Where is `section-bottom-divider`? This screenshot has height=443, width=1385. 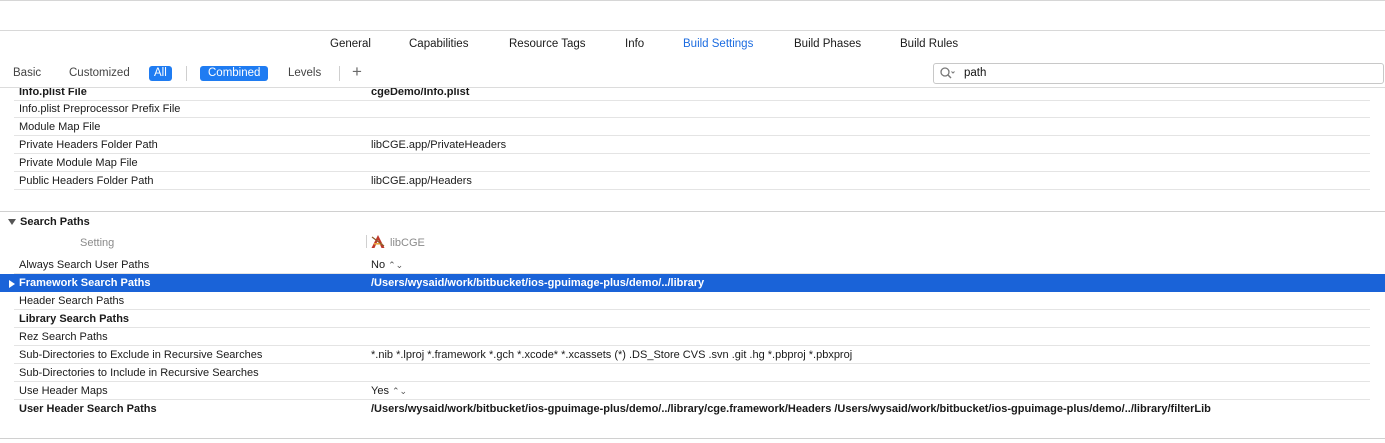
section-bottom-divider is located at coordinates (692, 438).